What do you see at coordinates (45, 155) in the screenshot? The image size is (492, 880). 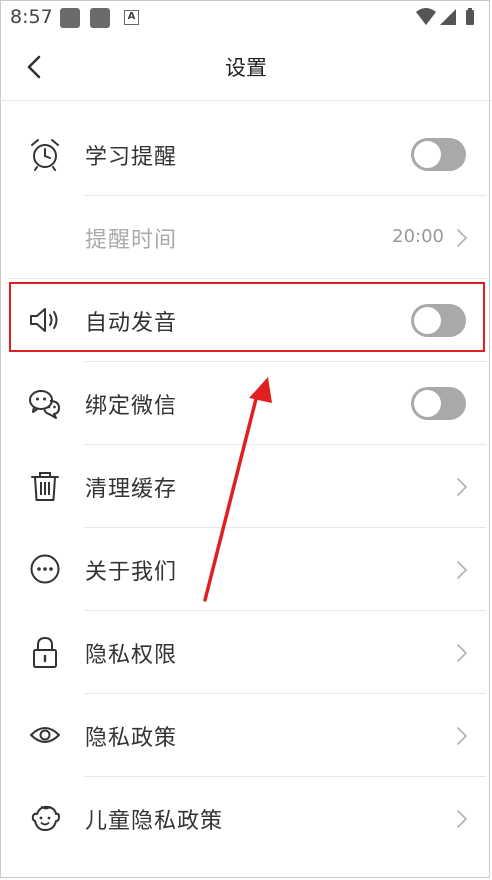 I see `alarm-clock-icon` at bounding box center [45, 155].